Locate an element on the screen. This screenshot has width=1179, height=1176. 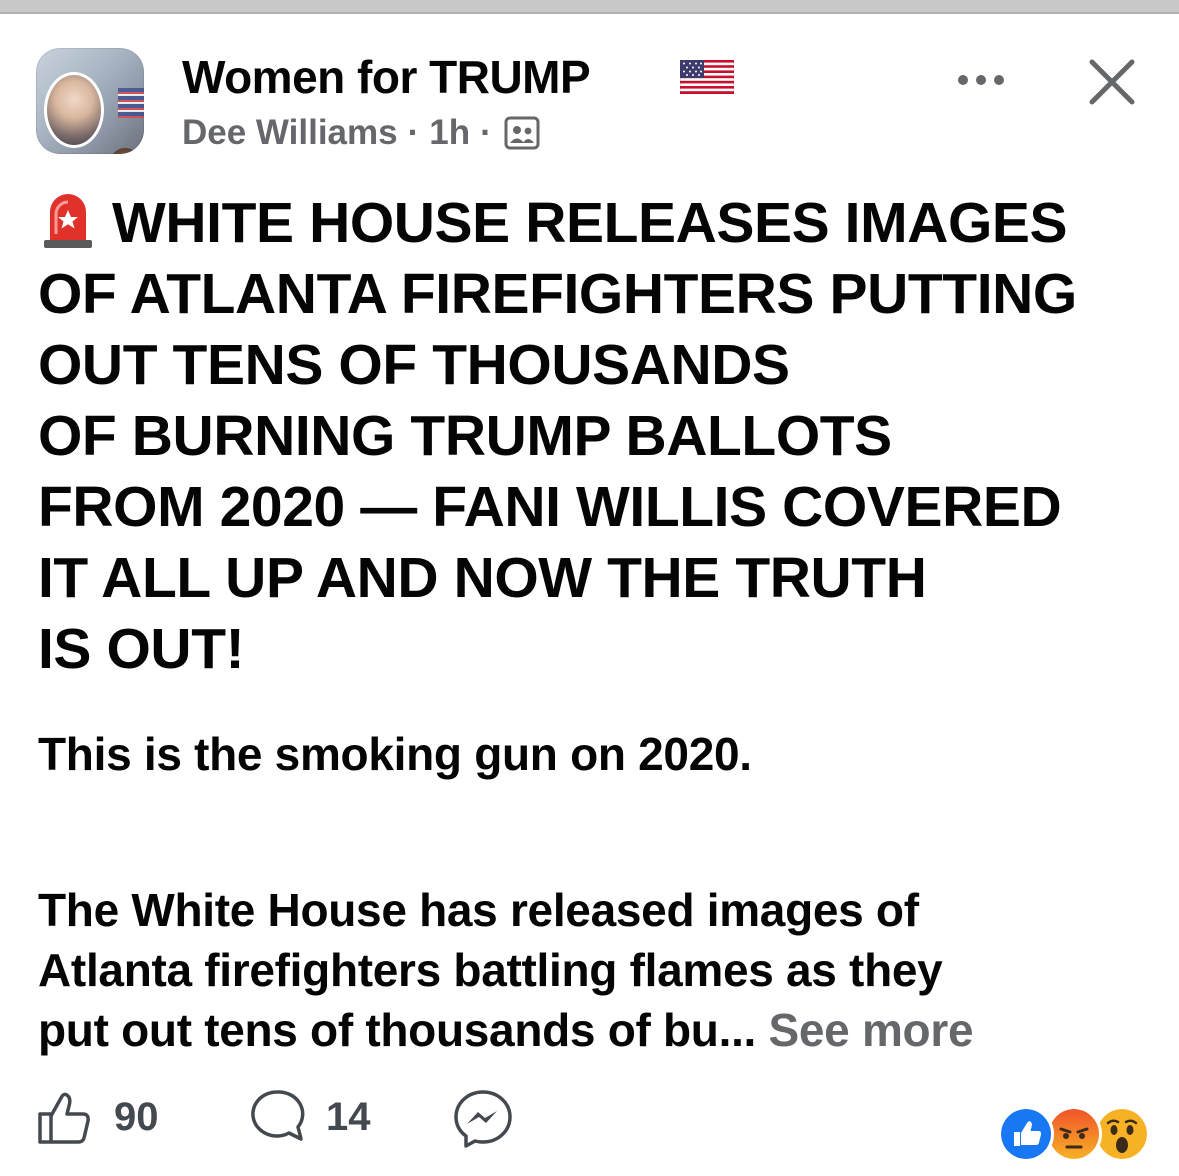
more-options-icon is located at coordinates (981, 80).